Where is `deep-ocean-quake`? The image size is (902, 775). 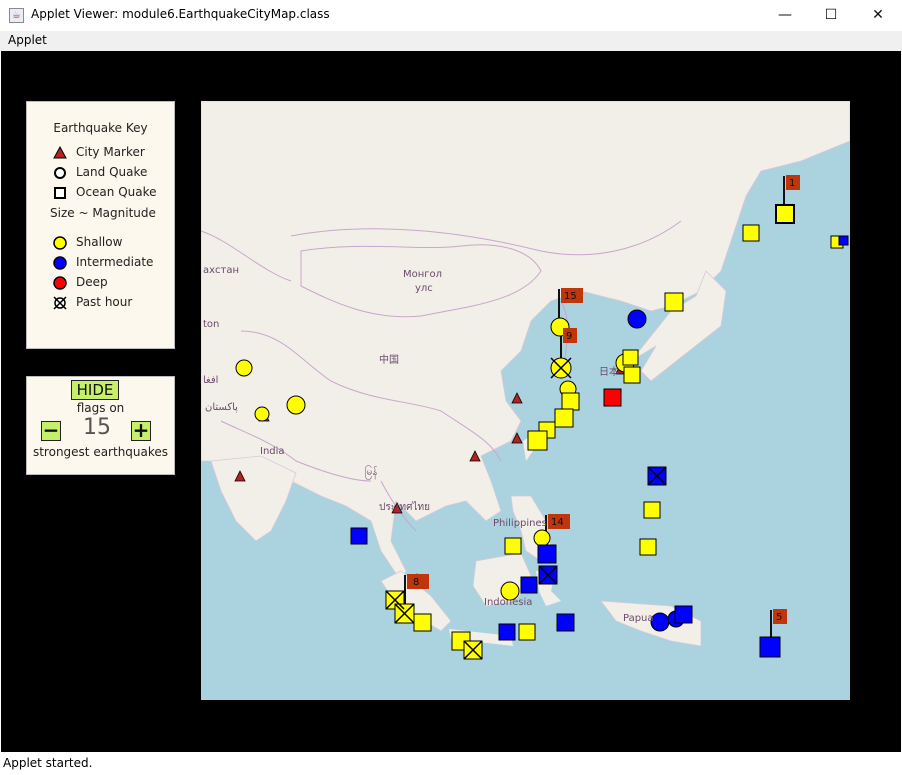 deep-ocean-quake is located at coordinates (612, 397).